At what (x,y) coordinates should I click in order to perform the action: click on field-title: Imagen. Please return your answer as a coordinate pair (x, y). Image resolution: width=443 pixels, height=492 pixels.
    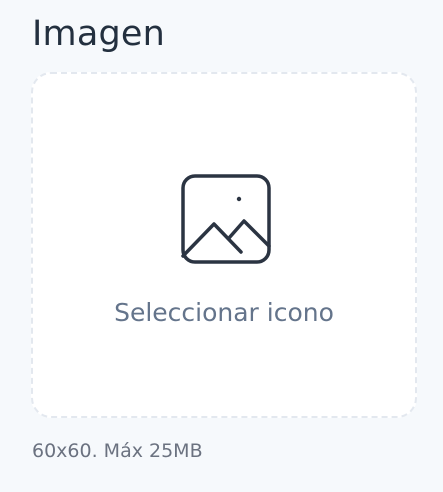
    Looking at the image, I should click on (98, 34).